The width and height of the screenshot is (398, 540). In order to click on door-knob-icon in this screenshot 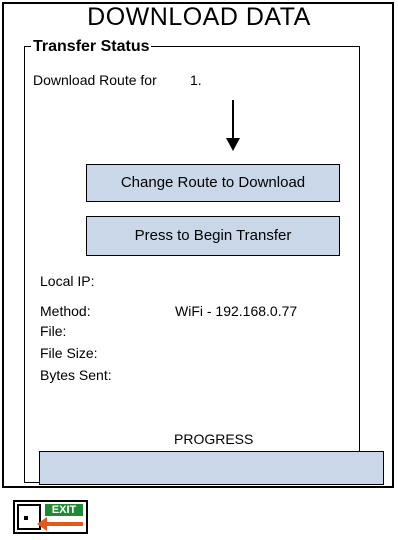, I will do `click(26, 518)`.